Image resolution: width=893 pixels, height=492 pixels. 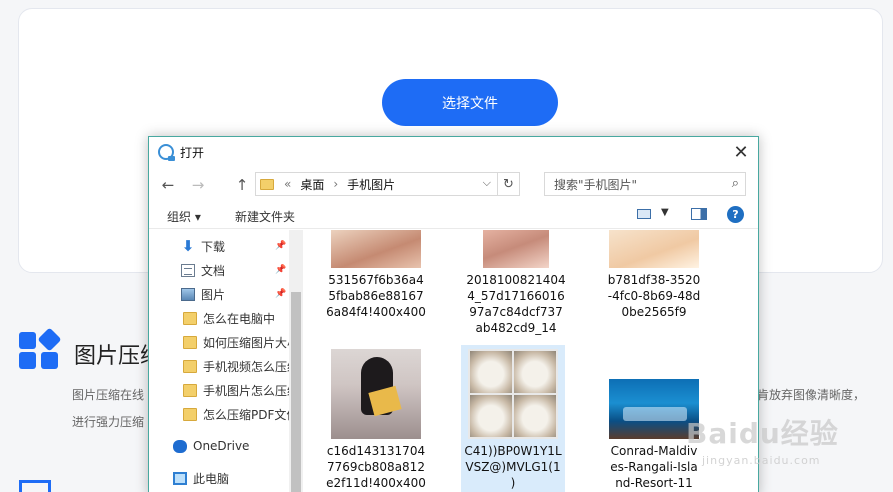 I want to click on sidebar-item-folder: 手机视频怎么压缩, so click(x=219, y=366).